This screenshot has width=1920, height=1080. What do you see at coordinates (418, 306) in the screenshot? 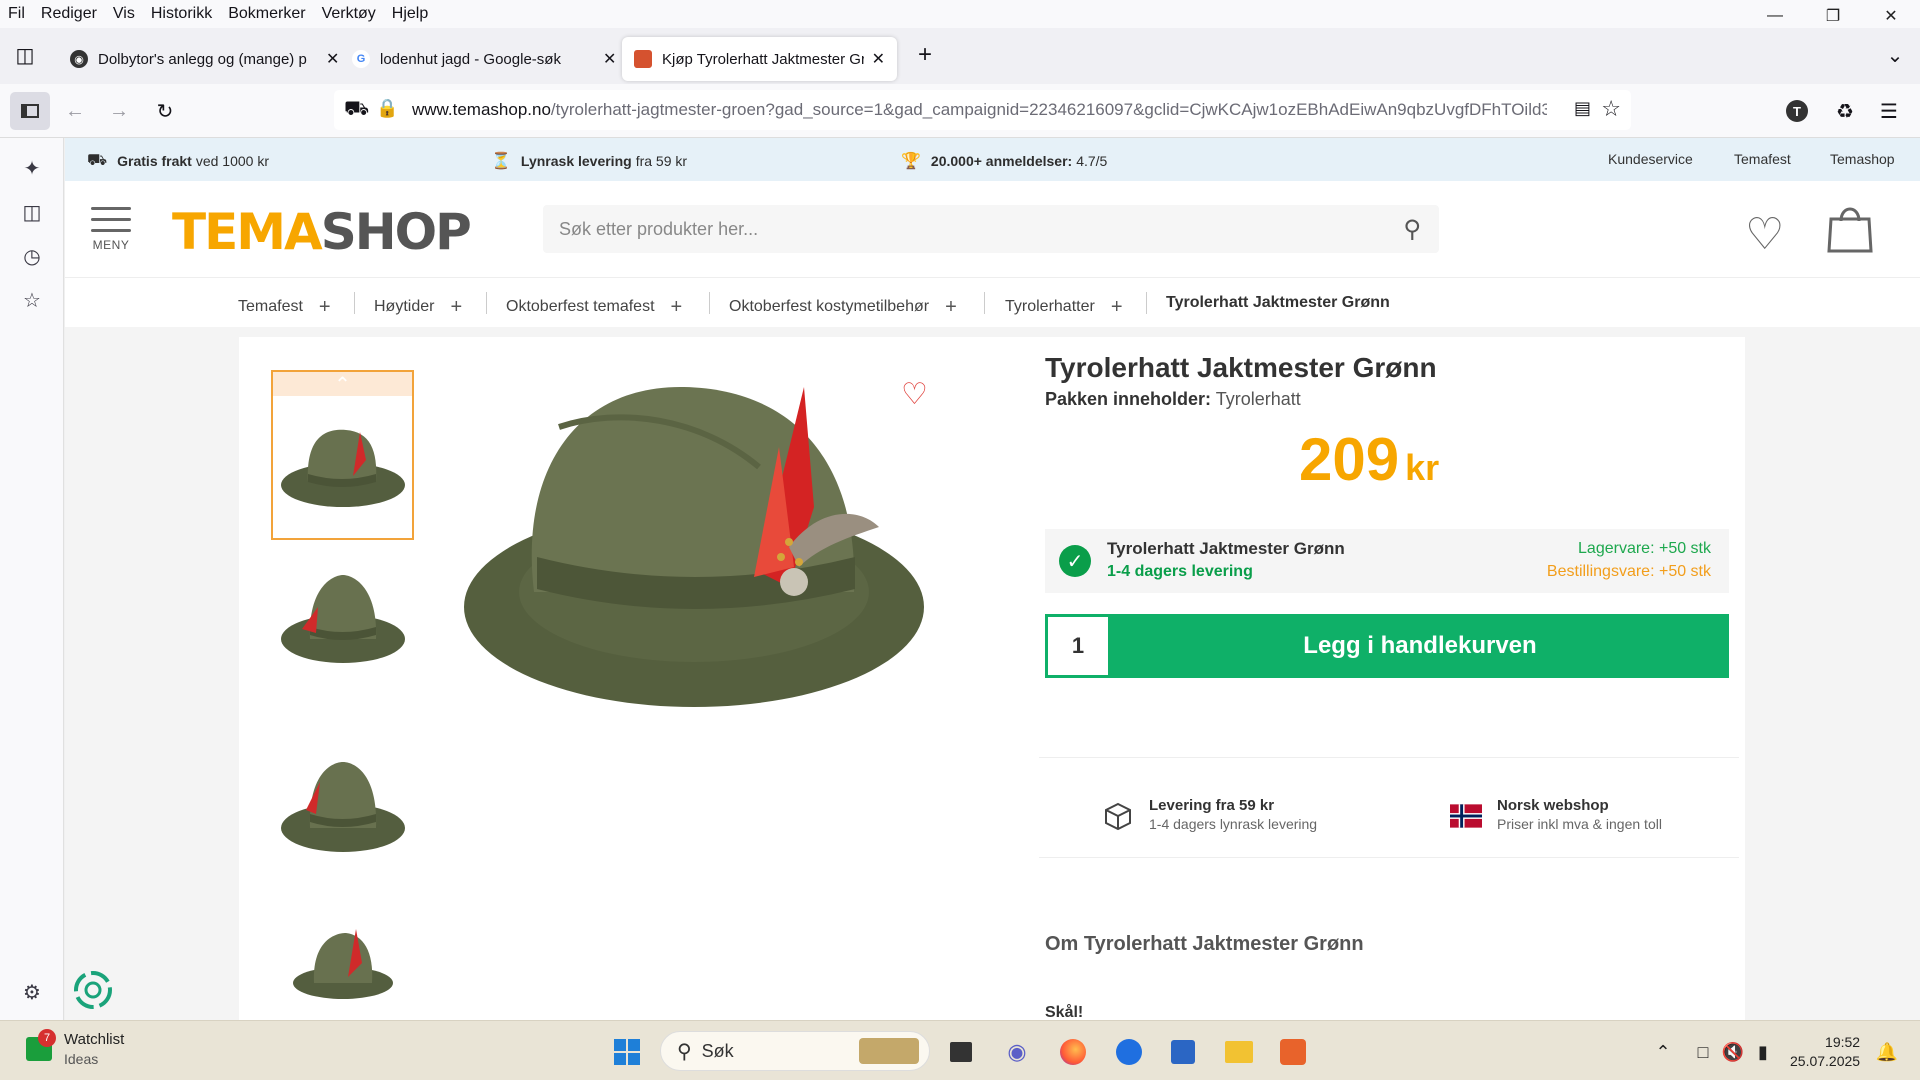
I see `breadcrumb-hoytider: Høytider +` at bounding box center [418, 306].